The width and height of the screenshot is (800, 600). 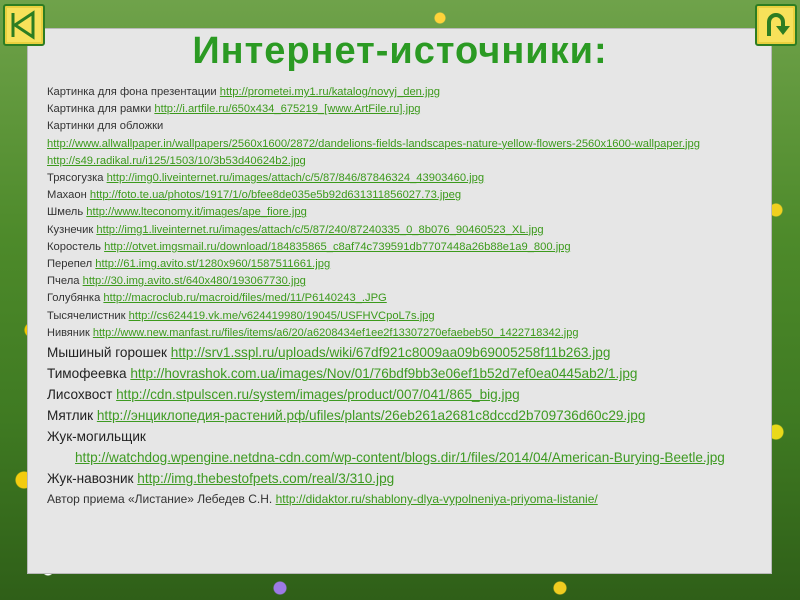 I want to click on source-label: Жук-навозник, so click(x=90, y=479).